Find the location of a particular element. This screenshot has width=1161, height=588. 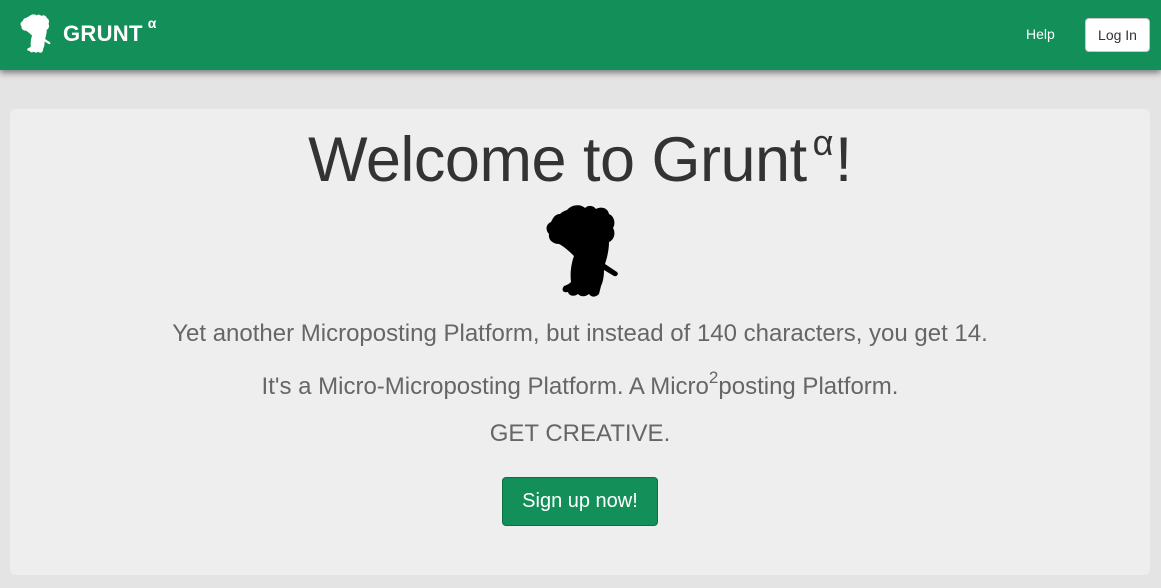

login-button: Log In is located at coordinates (1117, 35).